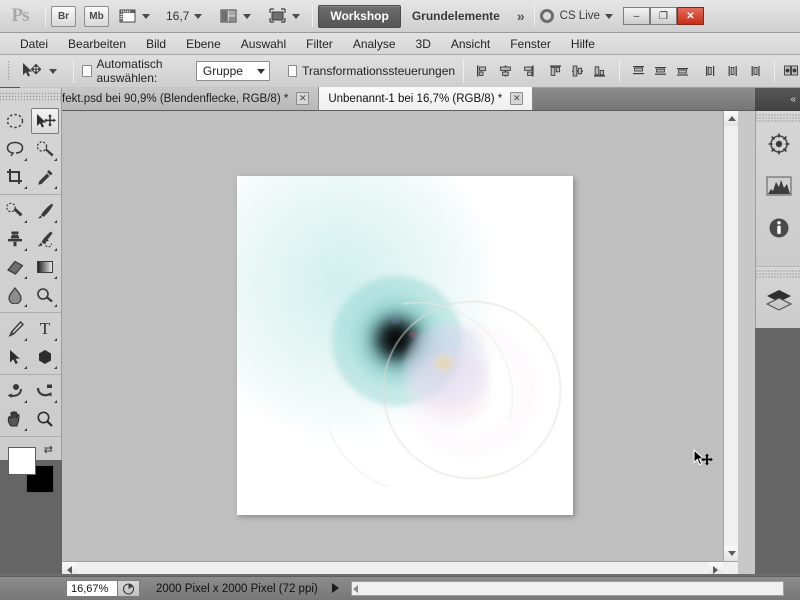 The image size is (800, 600). What do you see at coordinates (608, 16) in the screenshot?
I see `cs-live-chevron-down-icon` at bounding box center [608, 16].